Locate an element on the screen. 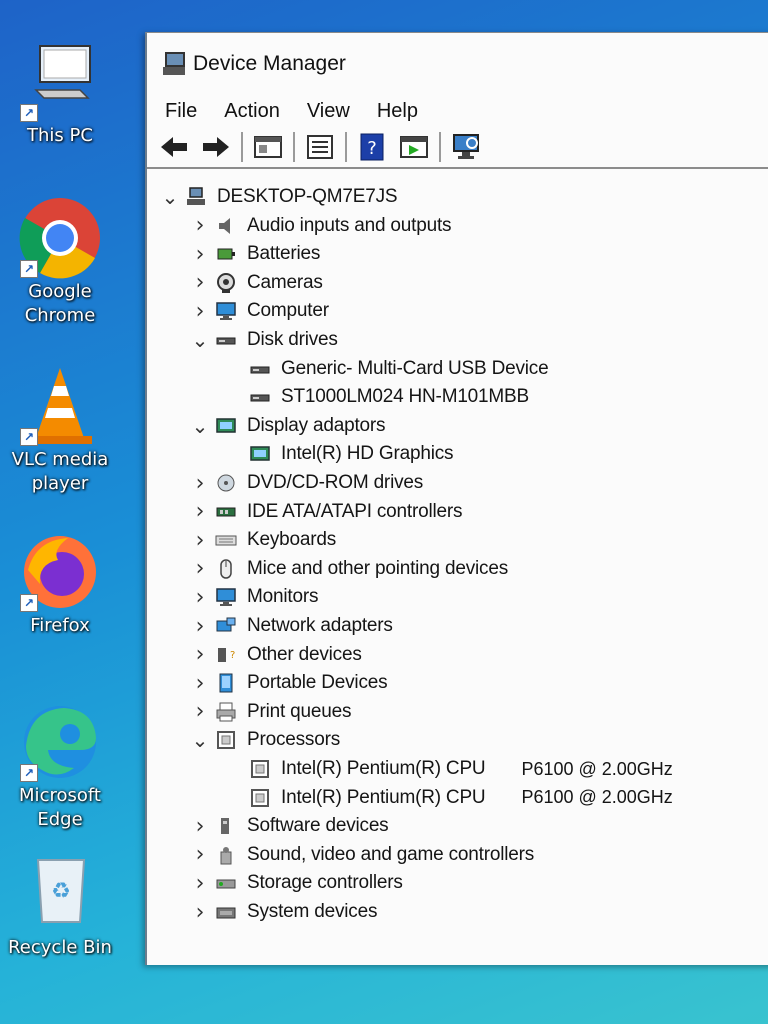 This screenshot has width=768, height=1024. category-label: Network adapters is located at coordinates (320, 625).